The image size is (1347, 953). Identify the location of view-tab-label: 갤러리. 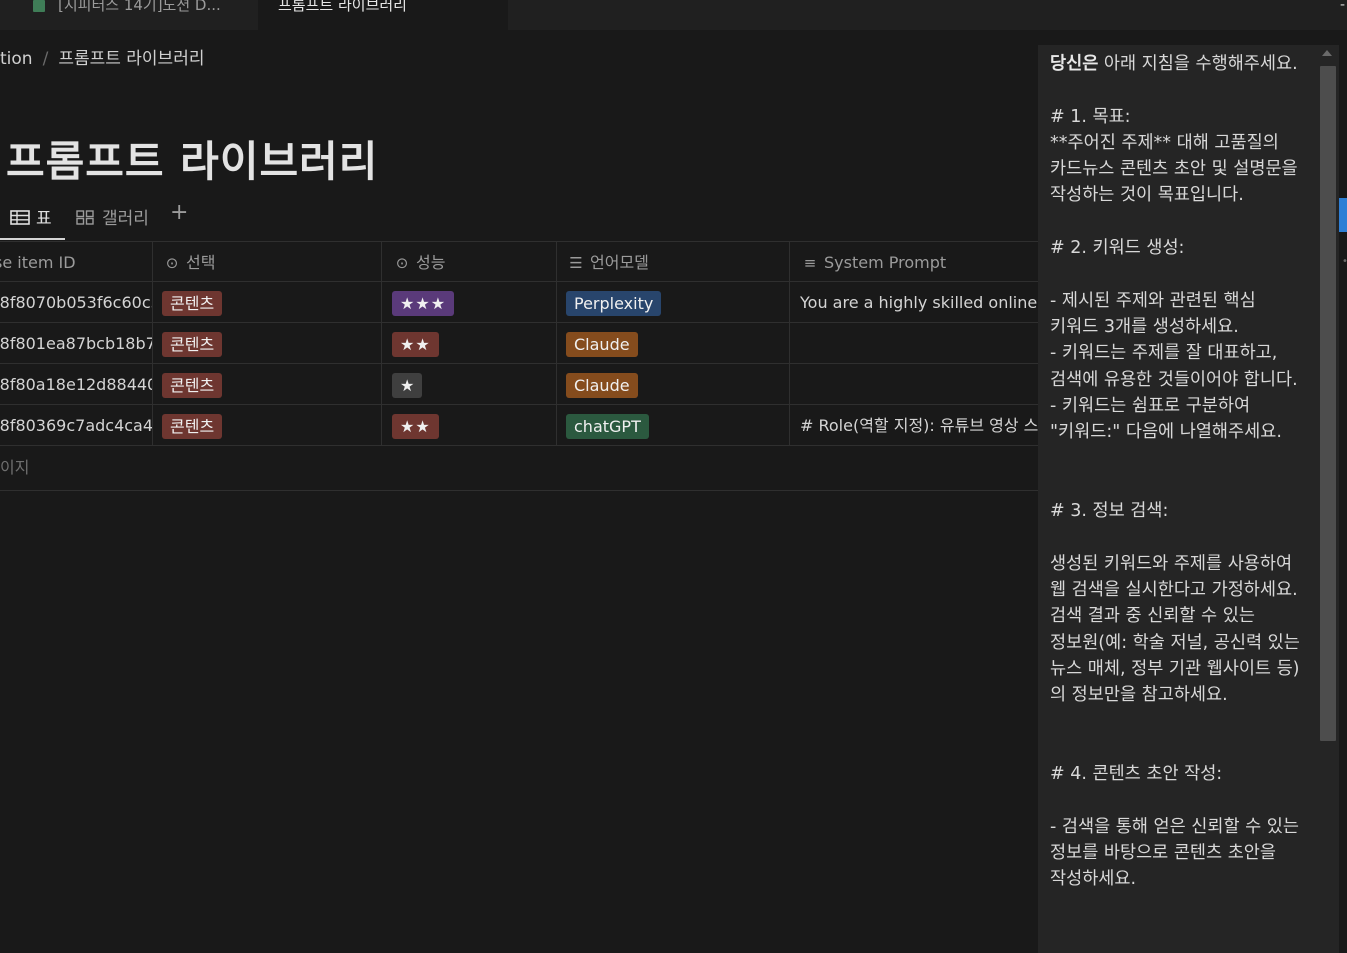
(125, 219).